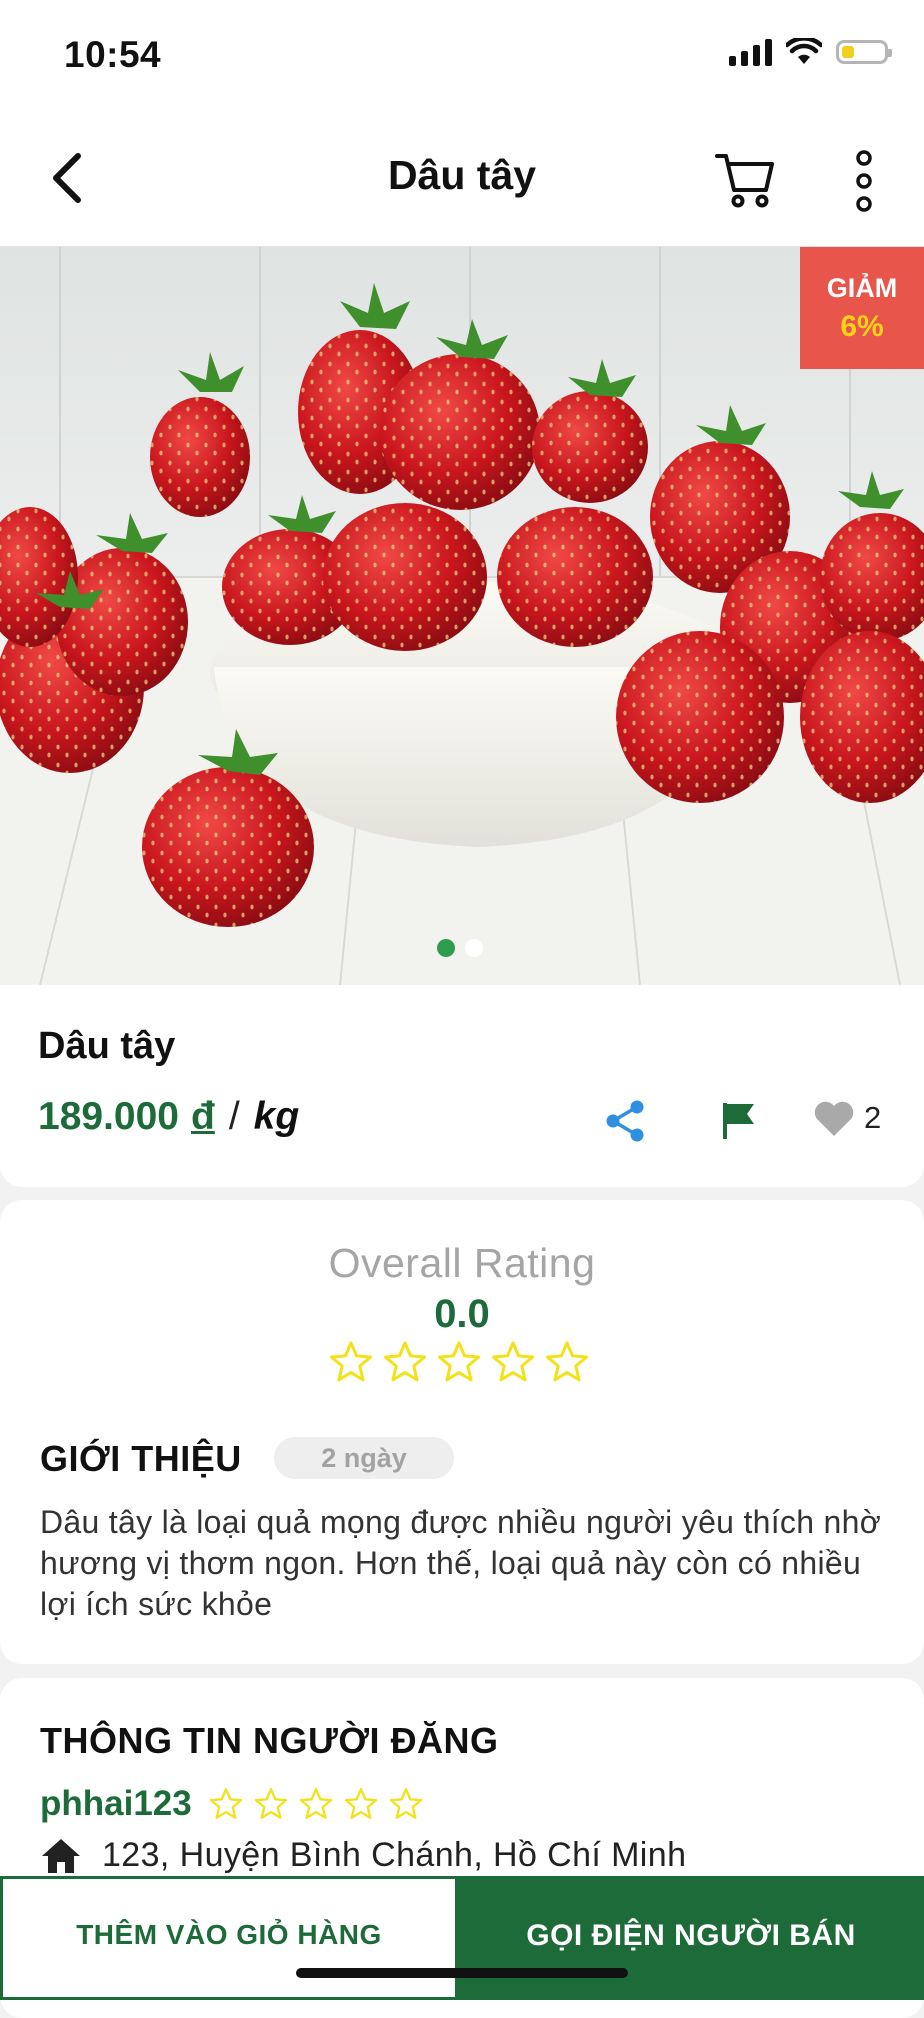 The image size is (924, 2018). I want to click on home-icon, so click(61, 1855).